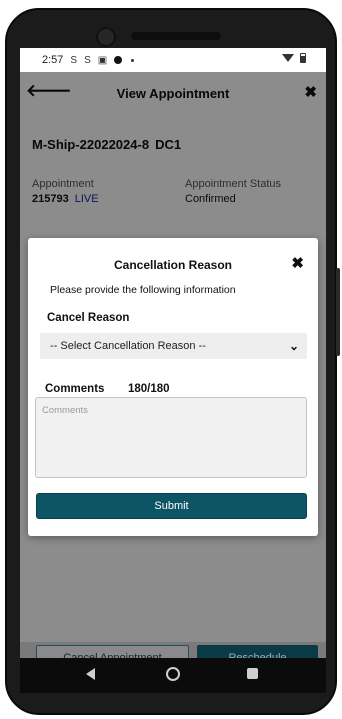 The image size is (342, 719). What do you see at coordinates (102, 60) in the screenshot?
I see `teams-icon: ▣` at bounding box center [102, 60].